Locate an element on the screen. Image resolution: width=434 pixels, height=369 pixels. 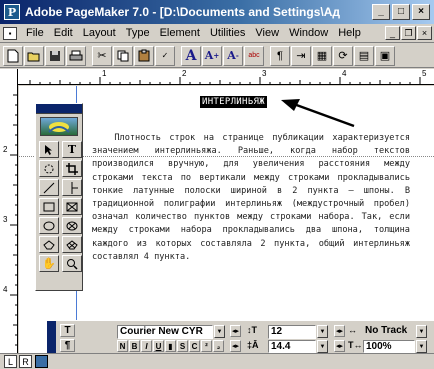
menu-window: Window is located at coordinates (308, 33).